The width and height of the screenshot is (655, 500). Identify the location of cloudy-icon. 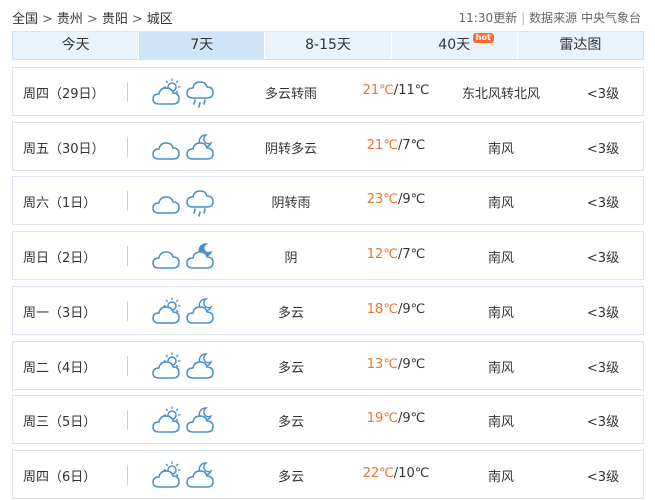
(166, 150).